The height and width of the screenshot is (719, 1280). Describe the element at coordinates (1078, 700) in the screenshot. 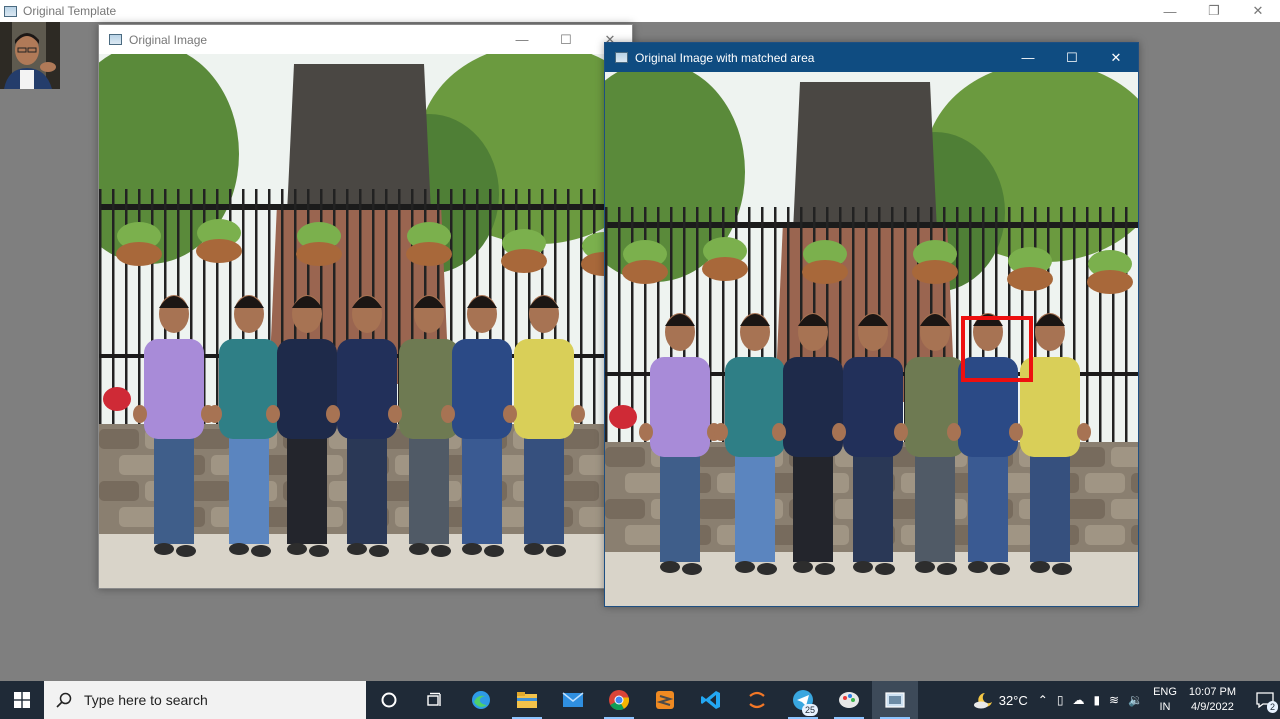

I see `onedrive-icon: ☁` at that location.